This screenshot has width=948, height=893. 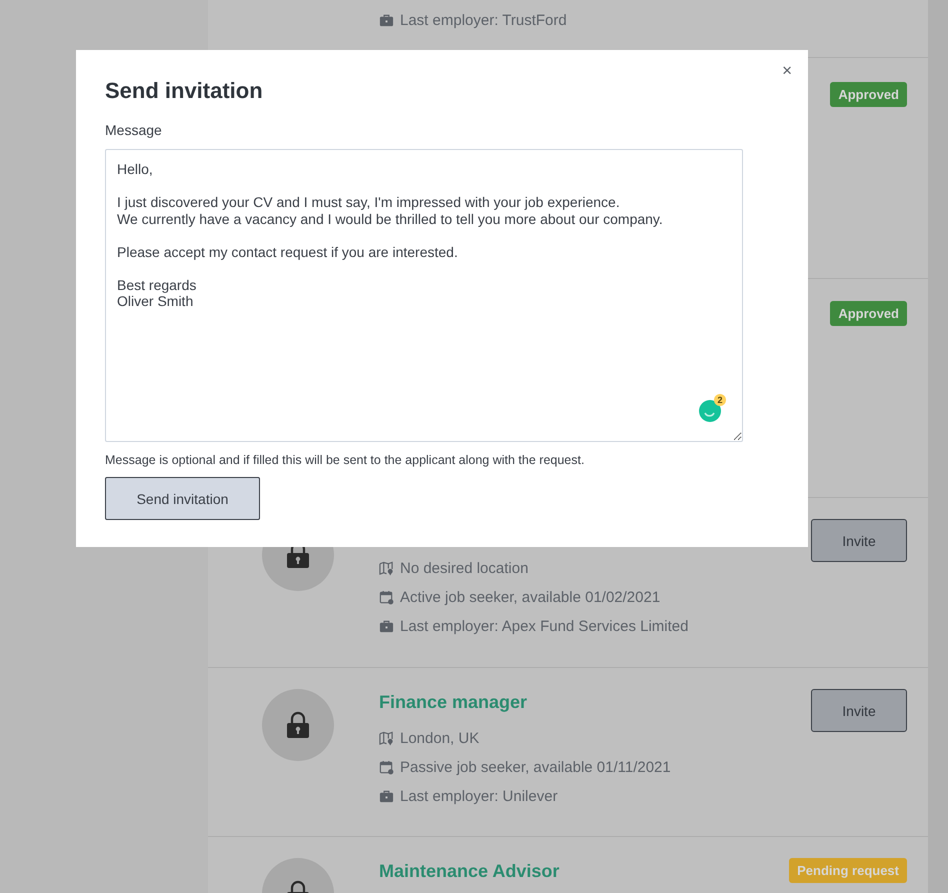 I want to click on close-button: ×, so click(x=787, y=71).